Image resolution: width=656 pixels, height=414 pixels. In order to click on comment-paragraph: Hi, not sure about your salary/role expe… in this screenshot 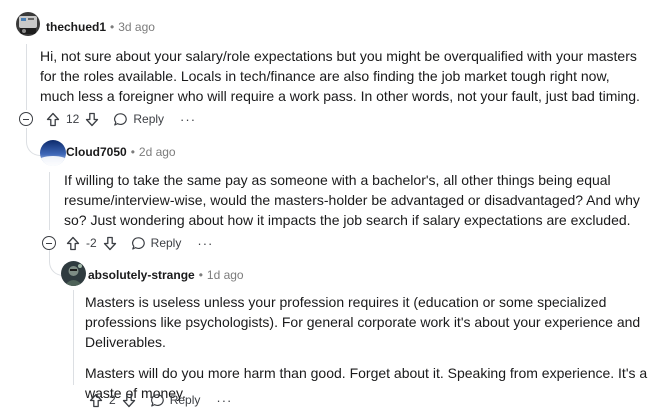, I will do `click(340, 76)`.